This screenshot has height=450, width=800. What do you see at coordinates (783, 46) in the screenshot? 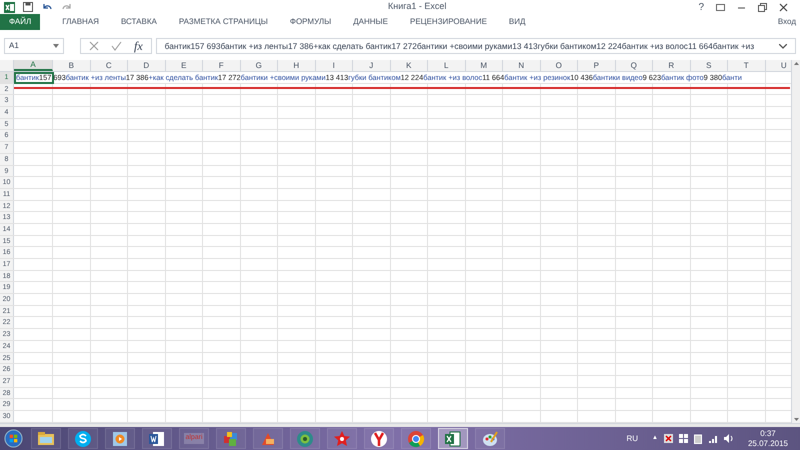
I see `expand-caret-icon` at bounding box center [783, 46].